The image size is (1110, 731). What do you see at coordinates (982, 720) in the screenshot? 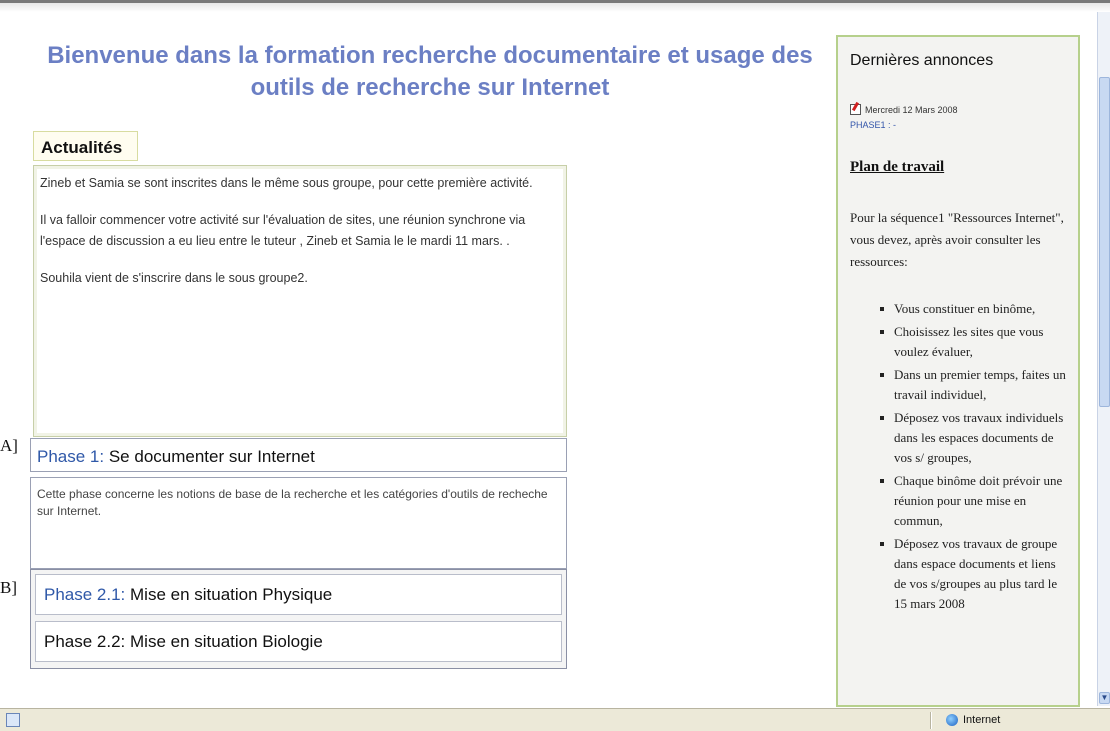
I see `security-zone-label: Internet` at bounding box center [982, 720].